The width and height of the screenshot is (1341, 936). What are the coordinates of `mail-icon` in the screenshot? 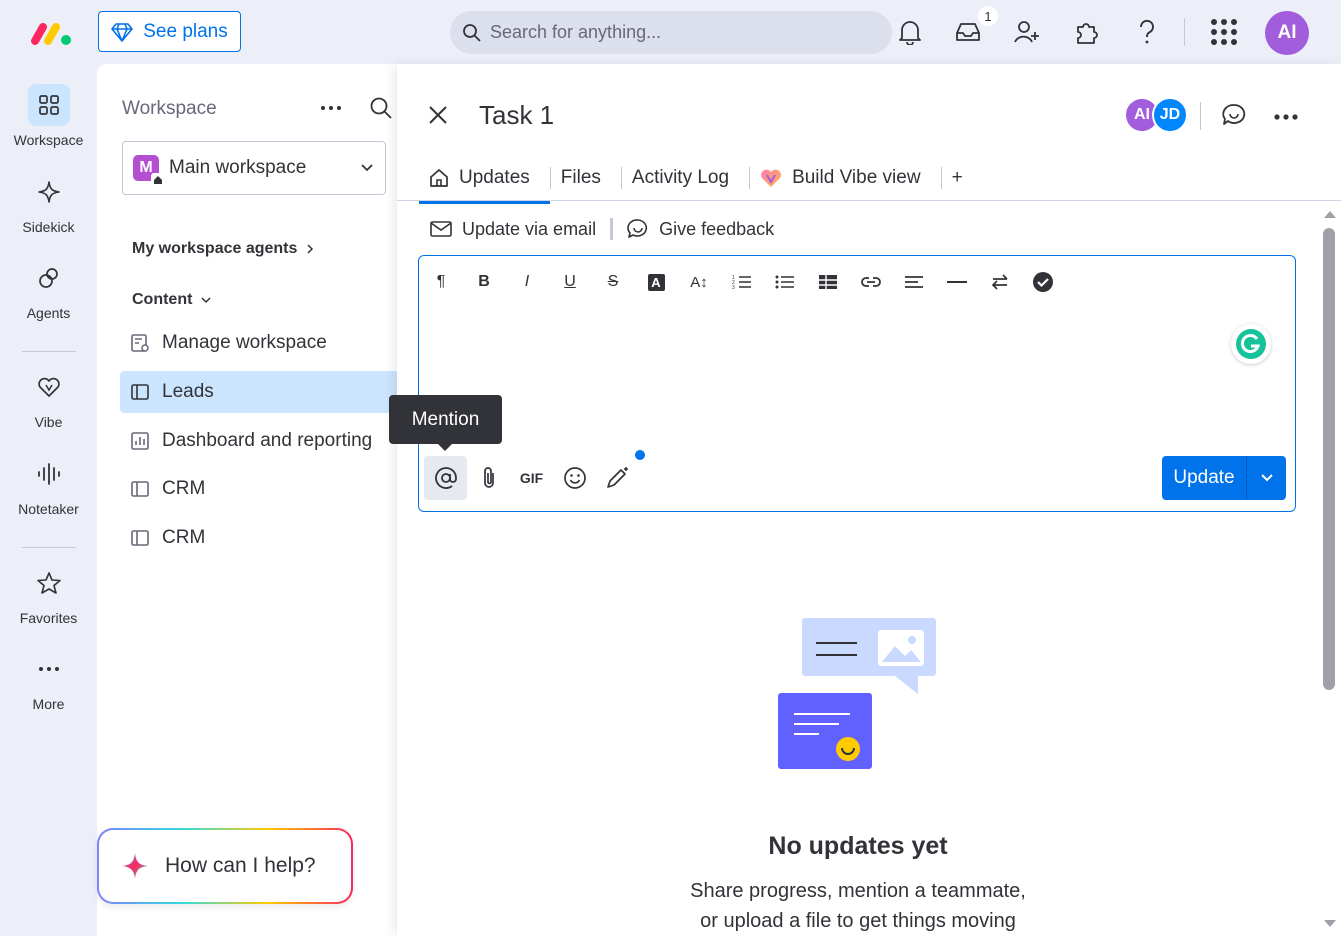 It's located at (441, 229).